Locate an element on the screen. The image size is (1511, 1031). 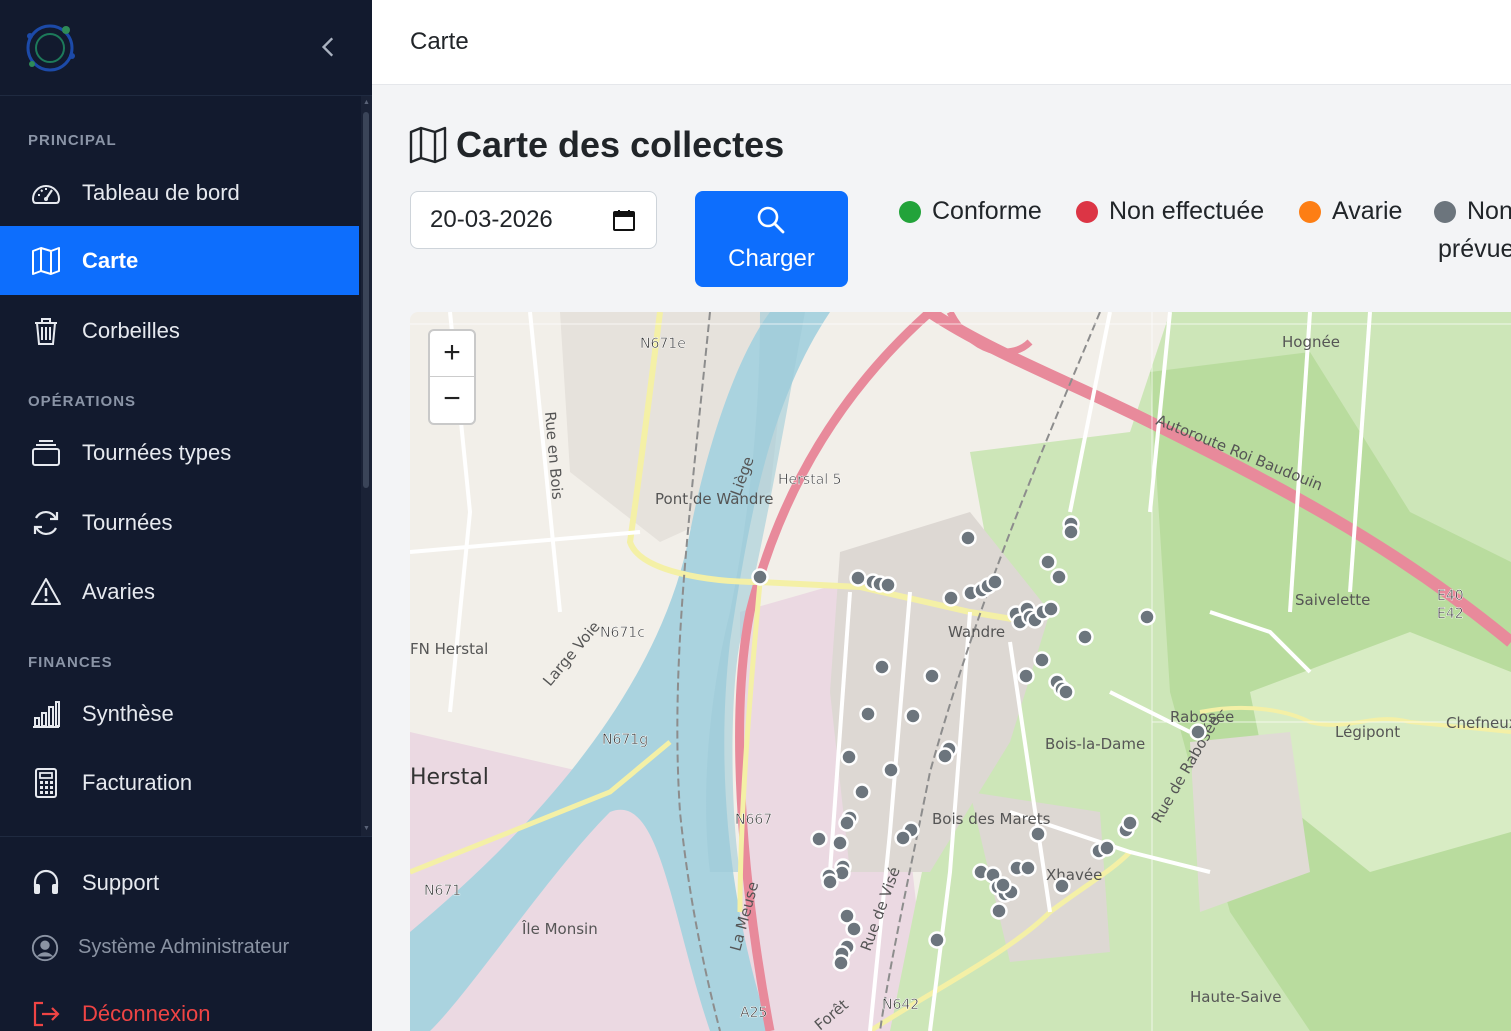
headset-icon is located at coordinates (46, 881).